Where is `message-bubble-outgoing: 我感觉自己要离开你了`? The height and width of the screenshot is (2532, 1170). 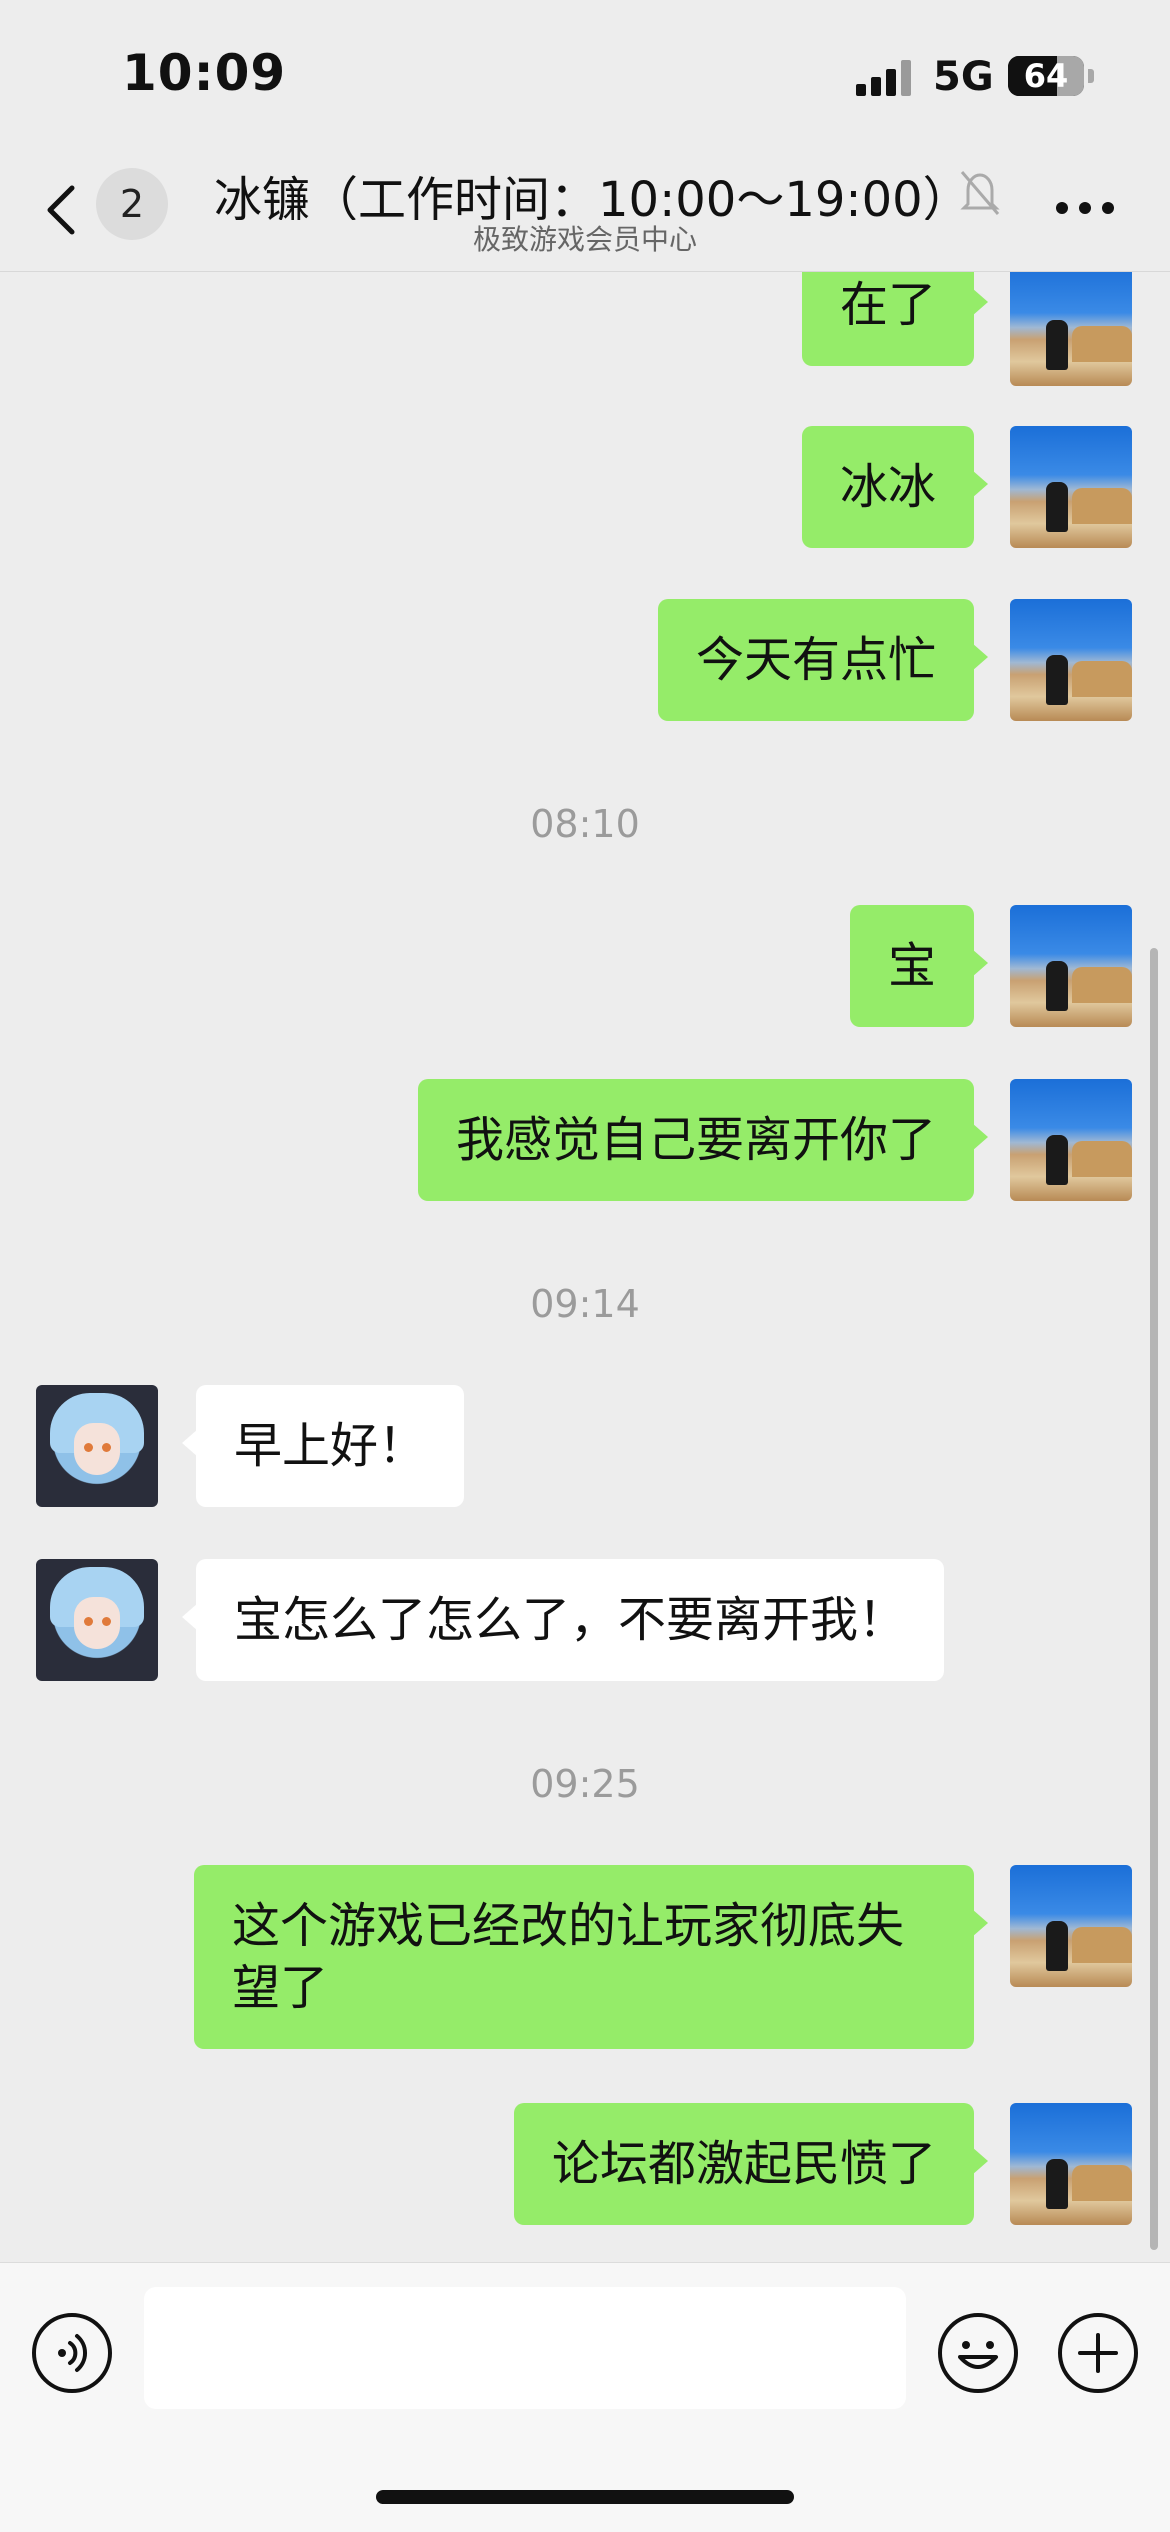
message-bubble-outgoing: 我感觉自己要离开你了 is located at coordinates (703, 1140).